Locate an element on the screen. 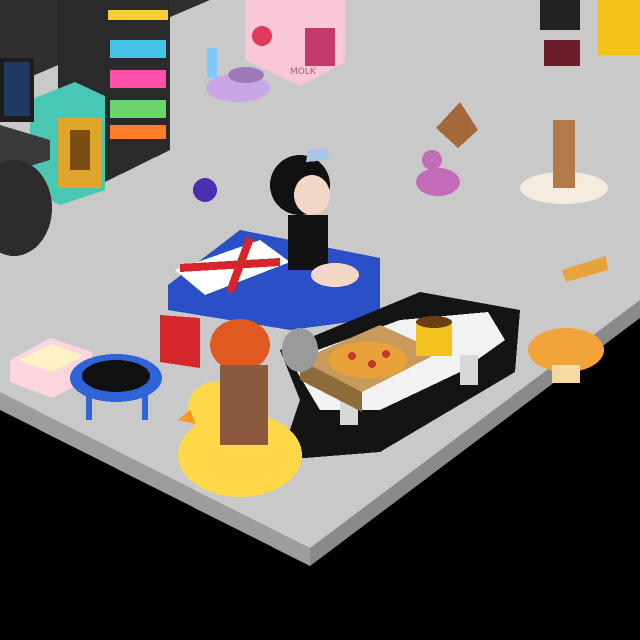 The image size is (640, 640). pet-bunny is located at coordinates (300, 350).